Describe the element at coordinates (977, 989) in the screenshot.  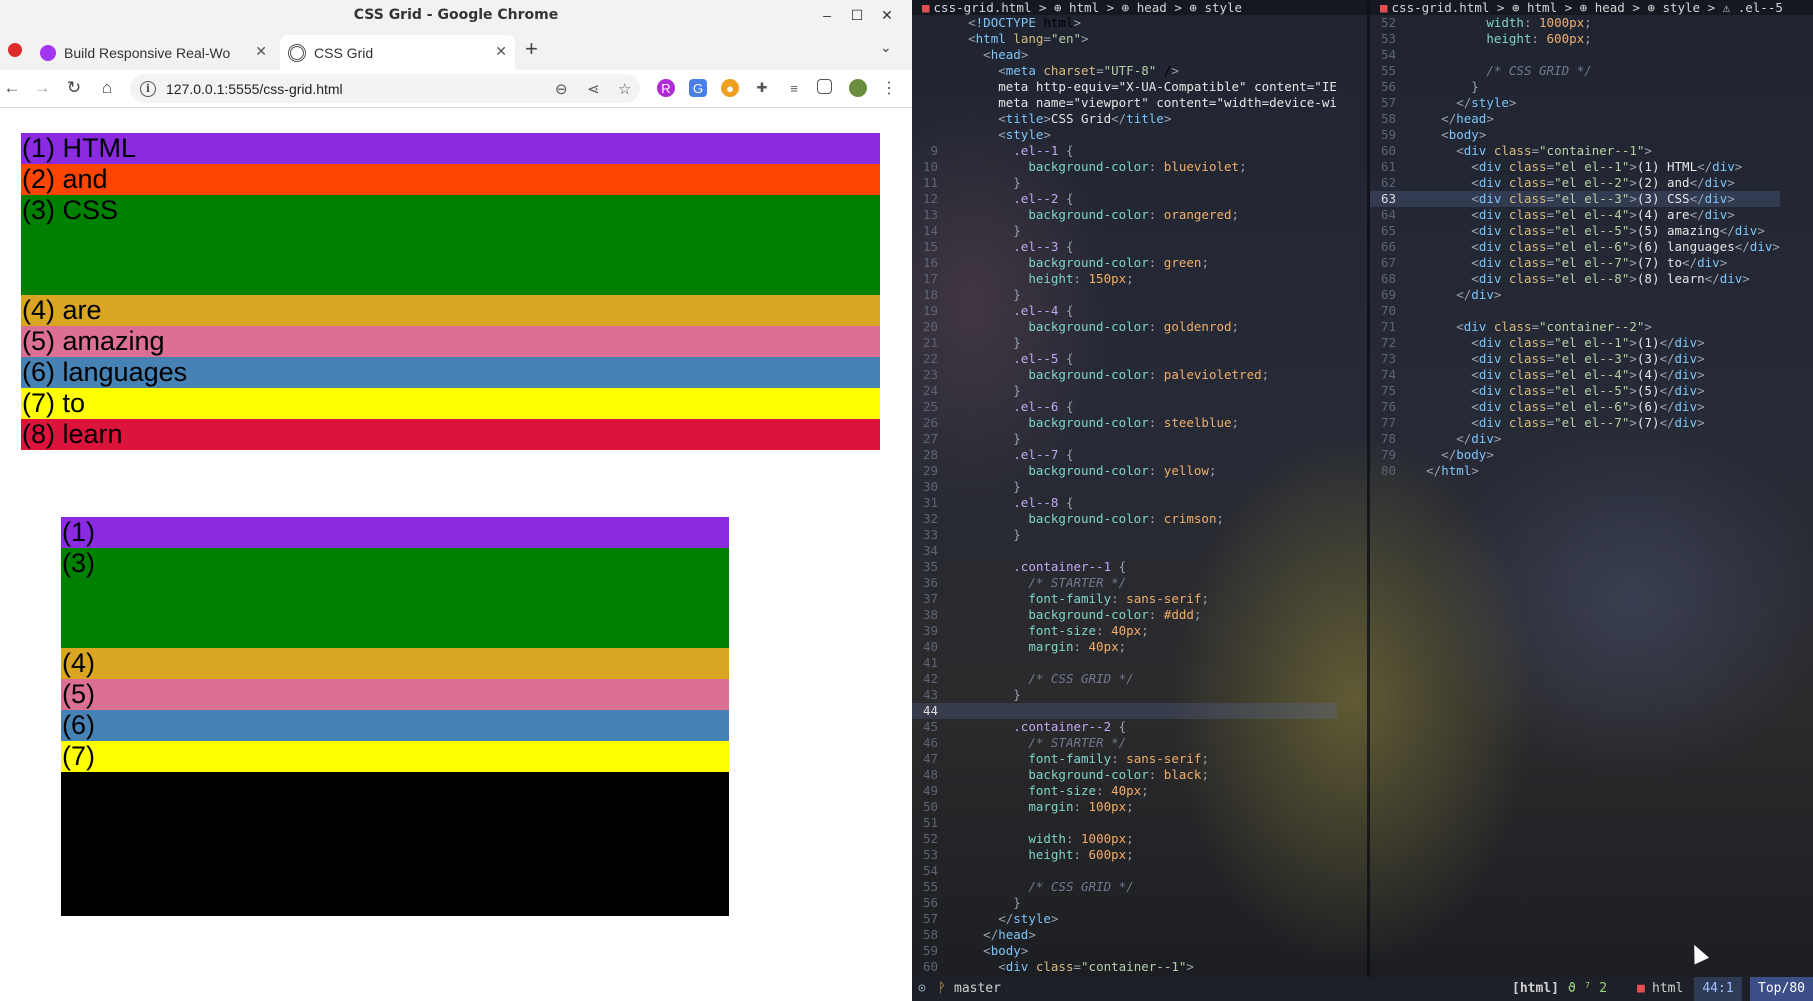
I see `git-branch: master` at that location.